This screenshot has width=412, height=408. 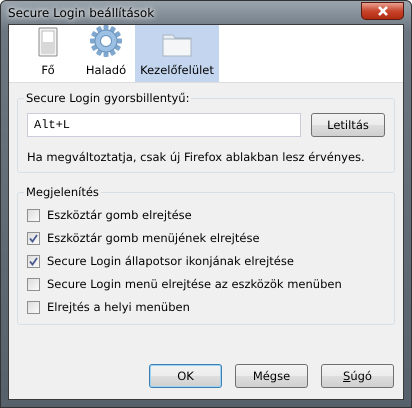 What do you see at coordinates (118, 307) in the screenshot?
I see `checkbox-label: Elrejtés a helyi menüben` at bounding box center [118, 307].